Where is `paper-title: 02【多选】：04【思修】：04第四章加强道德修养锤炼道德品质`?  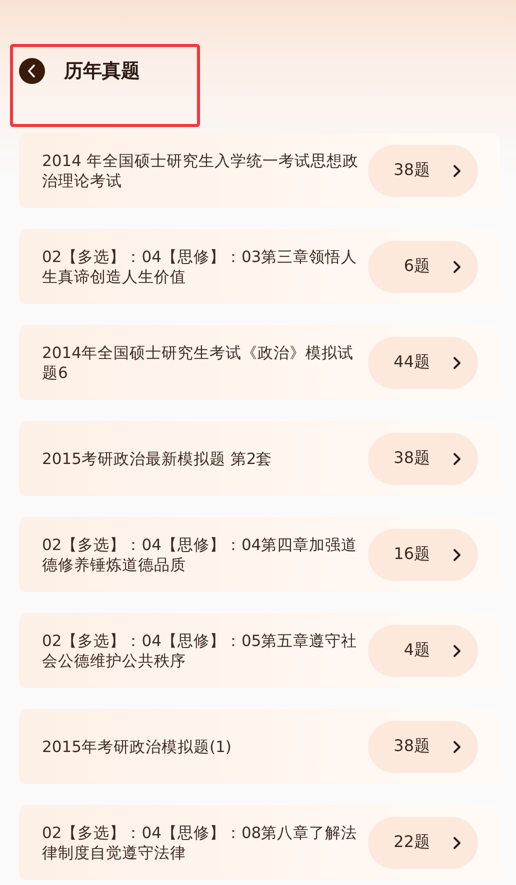 paper-title: 02【多选】：04【思修】：04第四章加强道德修养锤炼道德品质 is located at coordinates (200, 554).